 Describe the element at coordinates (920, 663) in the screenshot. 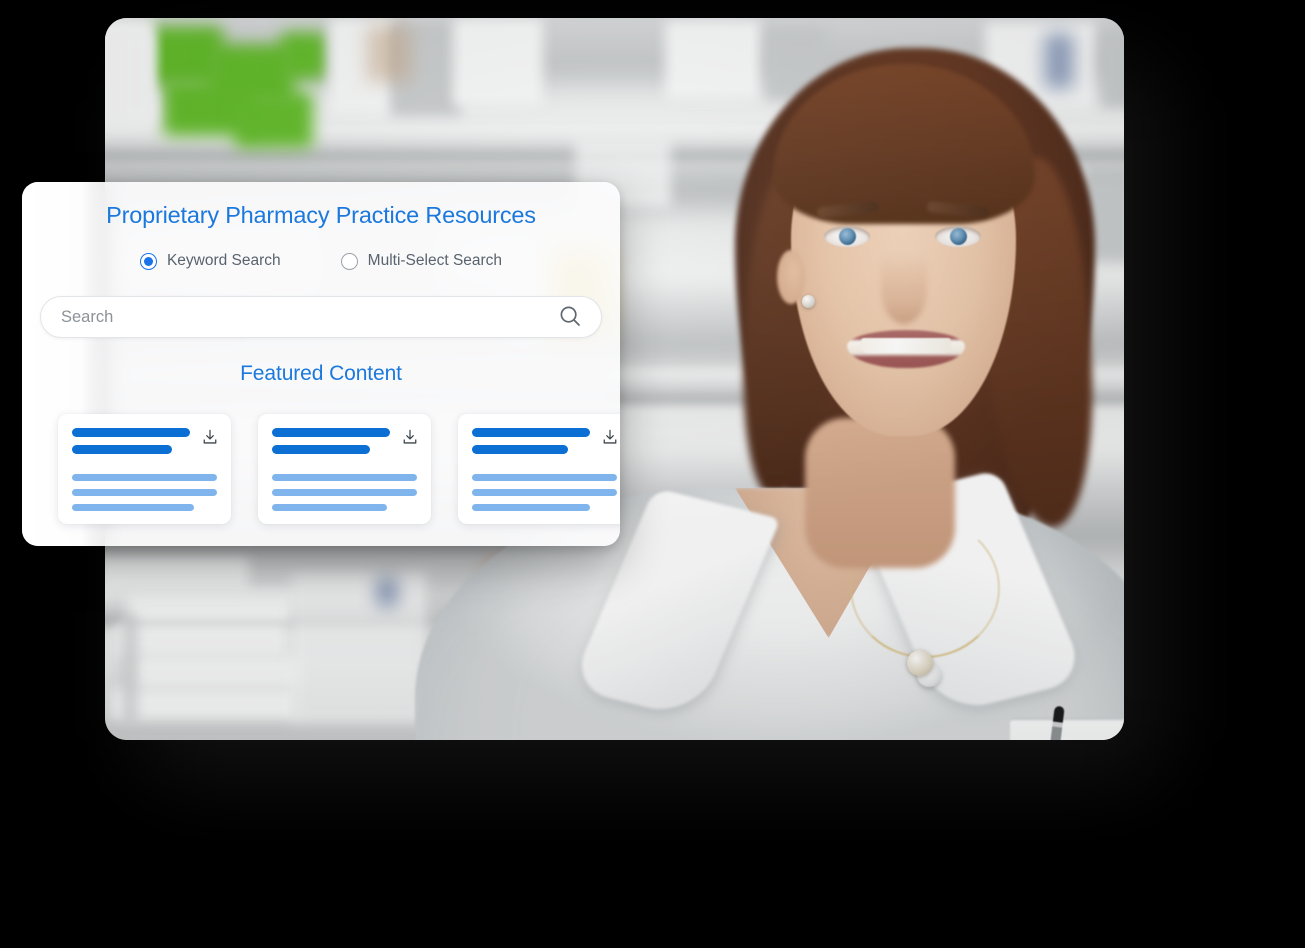

I see `necklace-pendant` at that location.